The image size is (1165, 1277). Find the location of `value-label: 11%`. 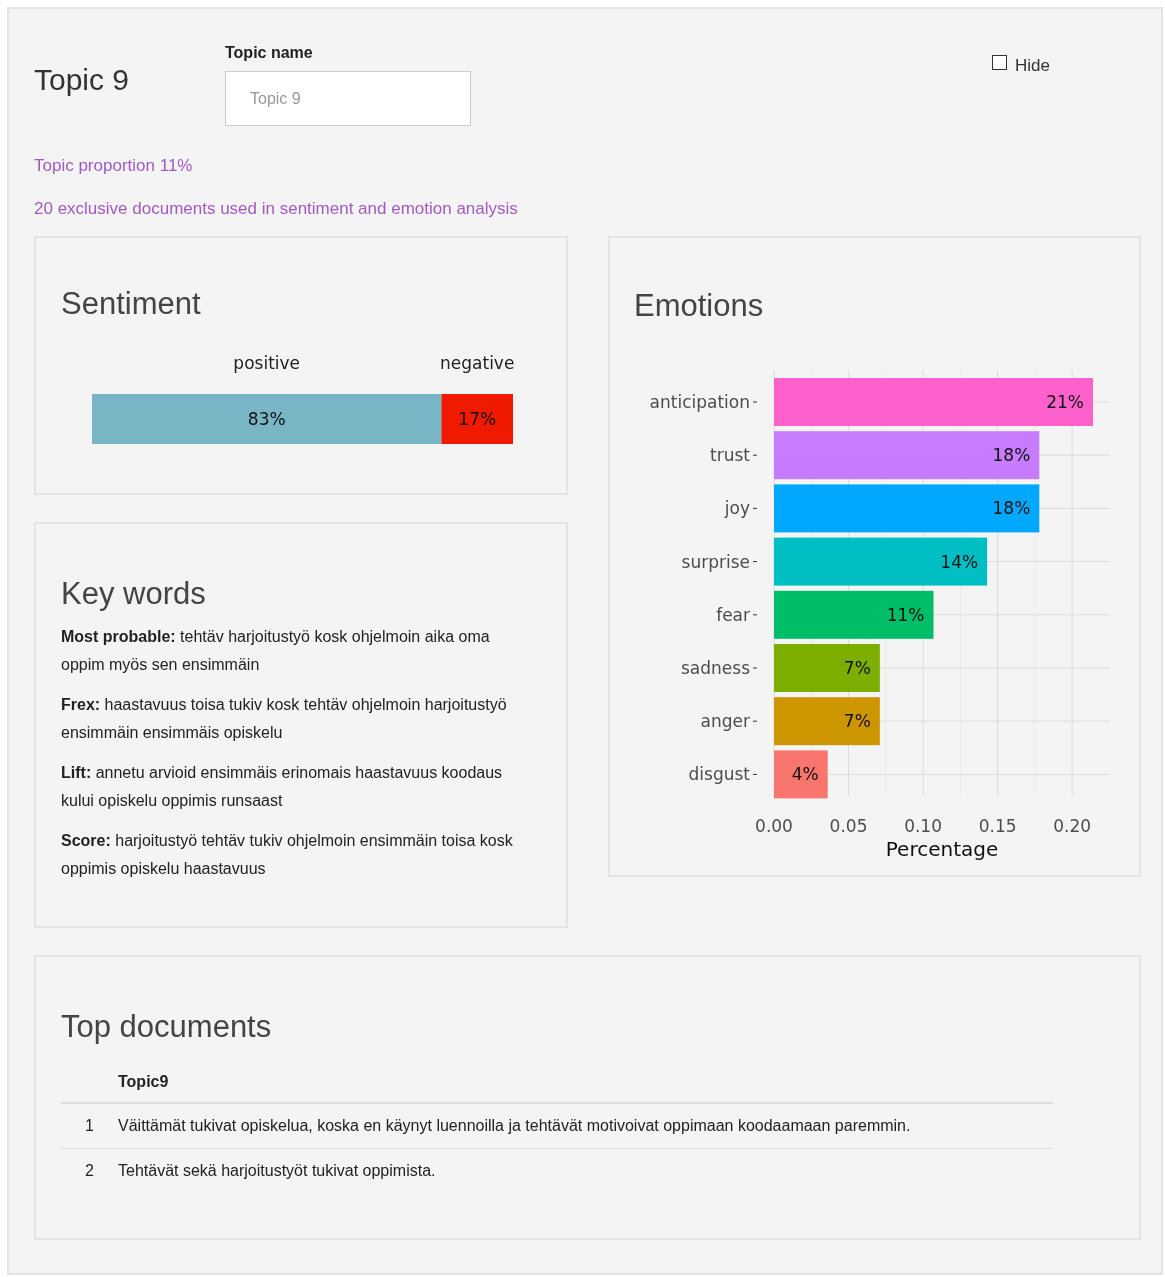

value-label: 11% is located at coordinates (905, 614).